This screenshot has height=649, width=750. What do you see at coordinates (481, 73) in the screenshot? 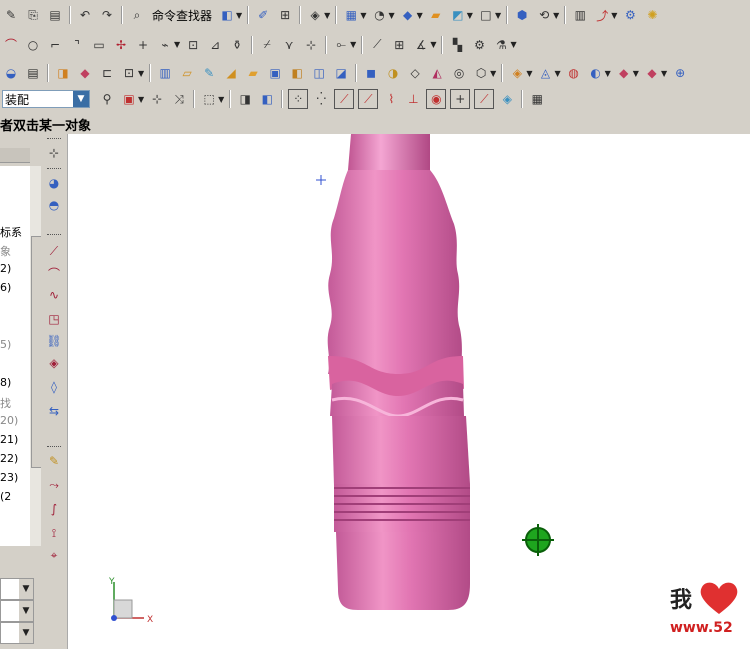
I see `draft-icon: ⬡` at bounding box center [481, 73].